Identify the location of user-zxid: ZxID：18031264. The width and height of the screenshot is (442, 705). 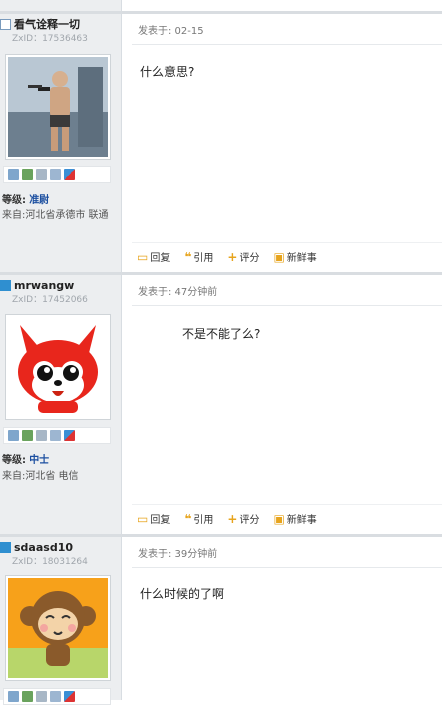
(50, 562).